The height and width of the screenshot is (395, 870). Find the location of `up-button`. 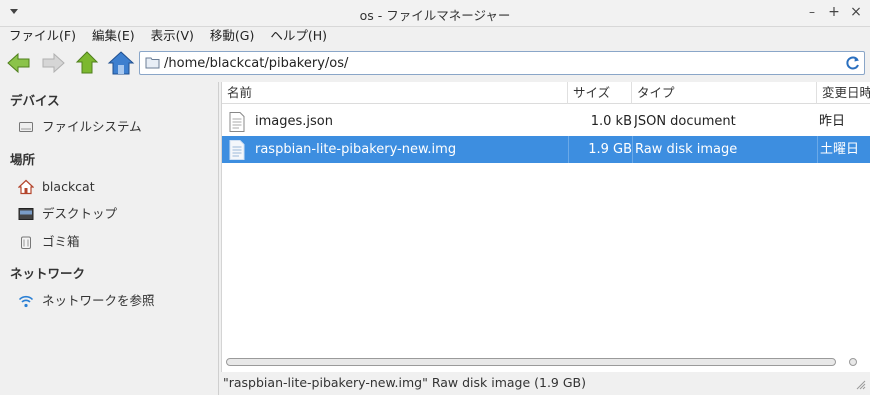

up-button is located at coordinates (88, 64).